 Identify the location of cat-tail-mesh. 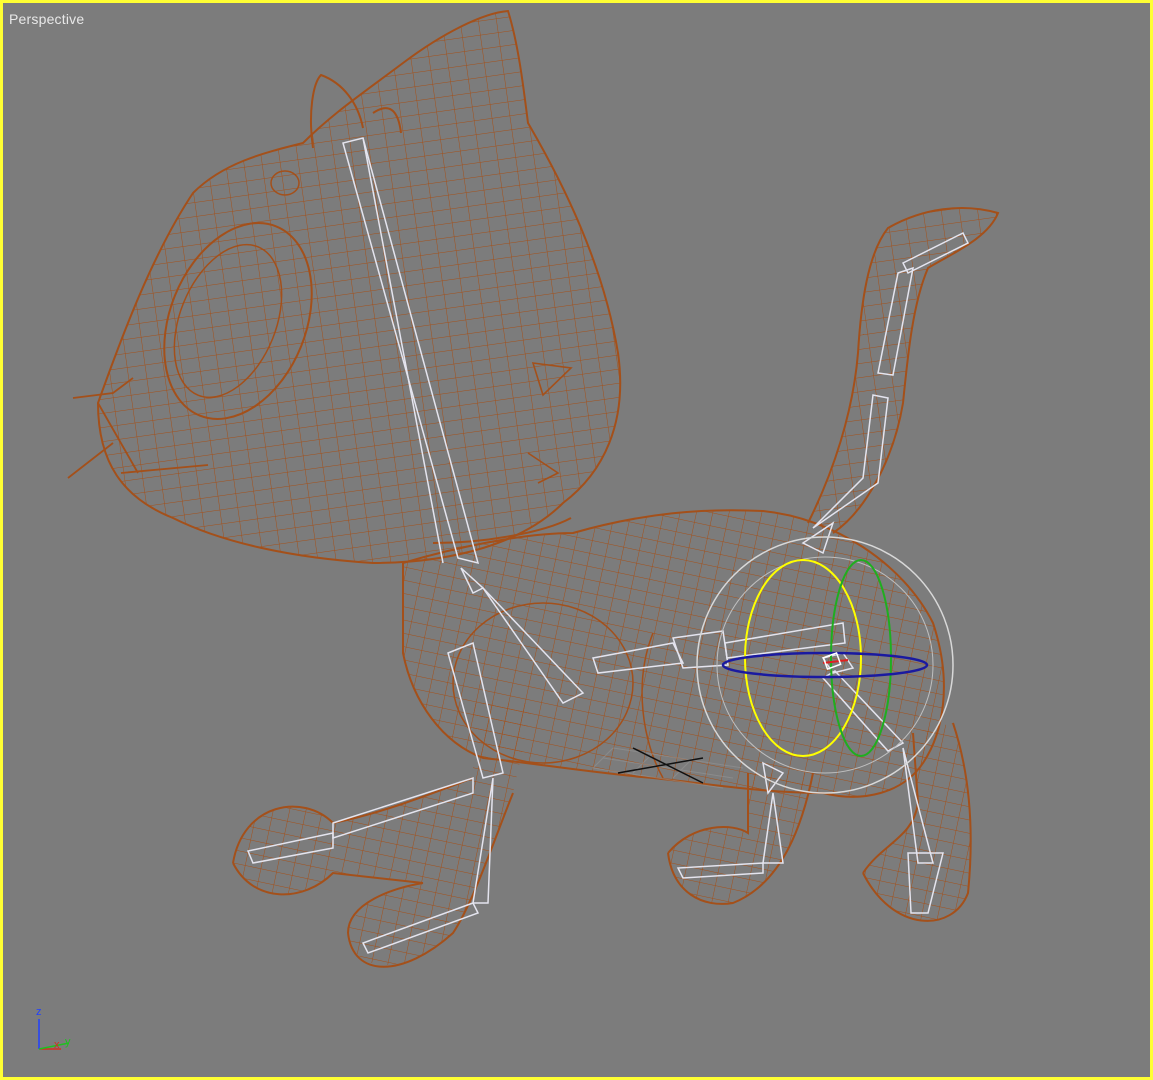
(903, 373).